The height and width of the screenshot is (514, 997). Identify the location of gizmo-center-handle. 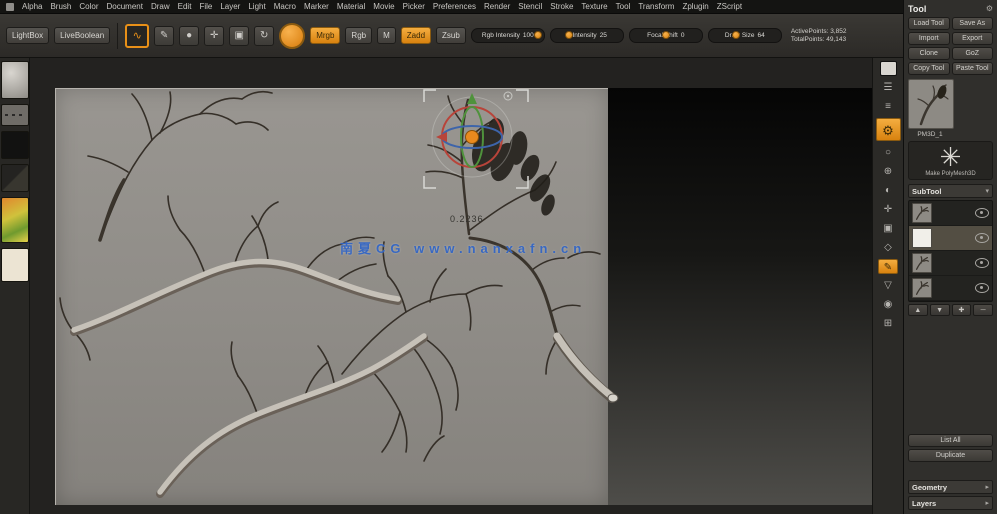
(472, 137).